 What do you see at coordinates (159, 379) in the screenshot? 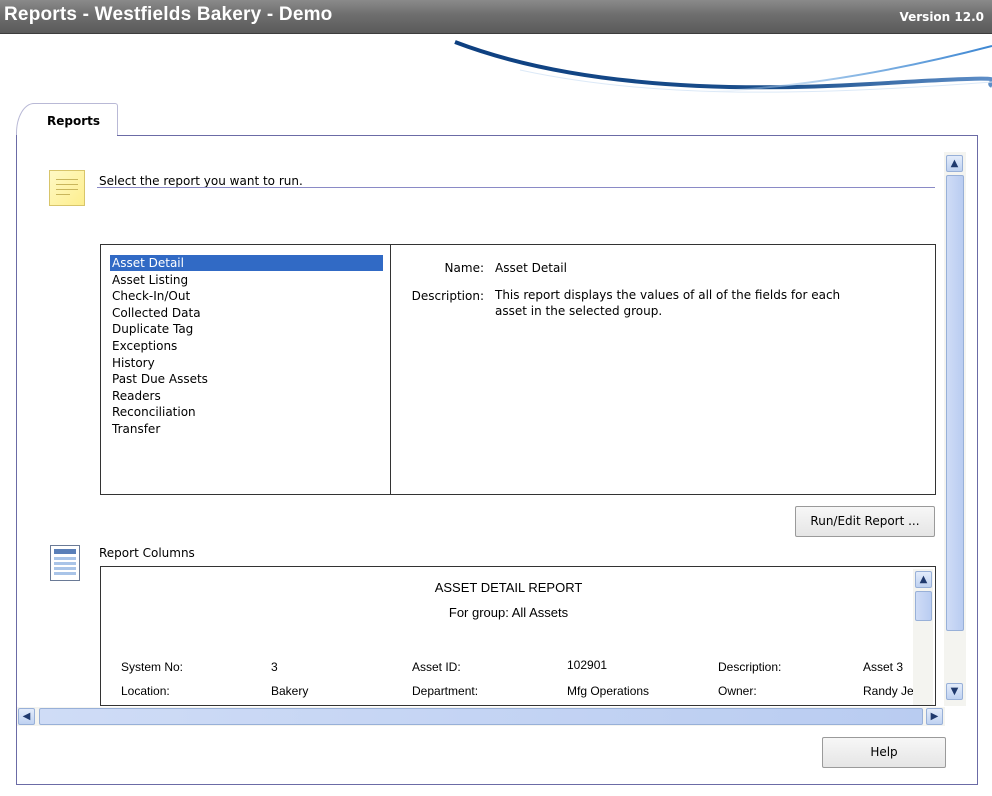
I see `report-list-item: Past Due Assets` at bounding box center [159, 379].